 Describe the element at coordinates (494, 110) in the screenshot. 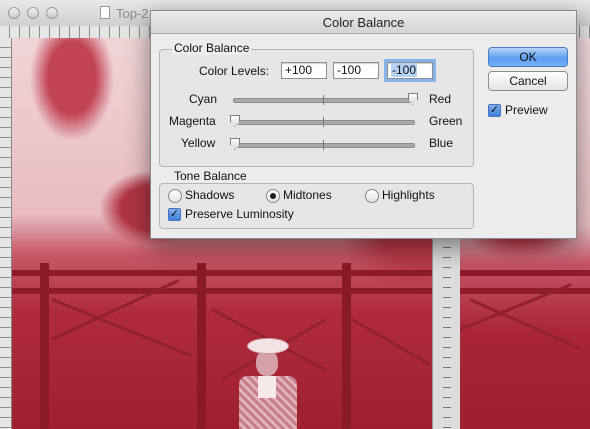

I see `preview-checkbox: ✓` at that location.